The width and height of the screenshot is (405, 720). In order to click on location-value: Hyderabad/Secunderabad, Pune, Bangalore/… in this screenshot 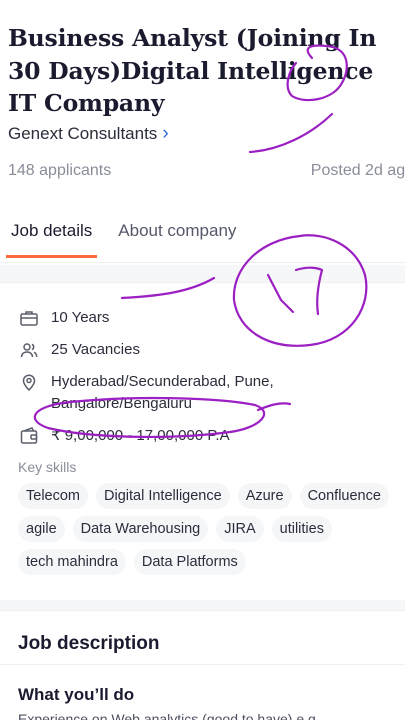, I will do `click(162, 392)`.